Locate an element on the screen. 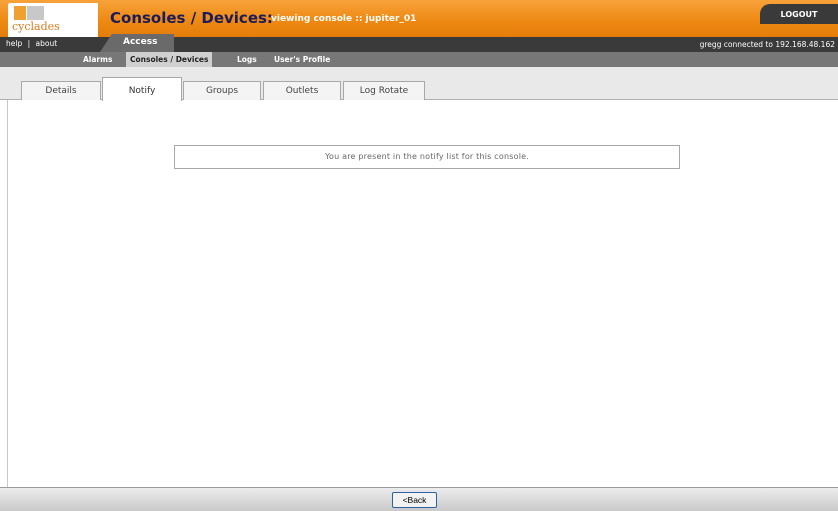 This screenshot has width=838, height=511. tab-groups: Groups is located at coordinates (222, 90).